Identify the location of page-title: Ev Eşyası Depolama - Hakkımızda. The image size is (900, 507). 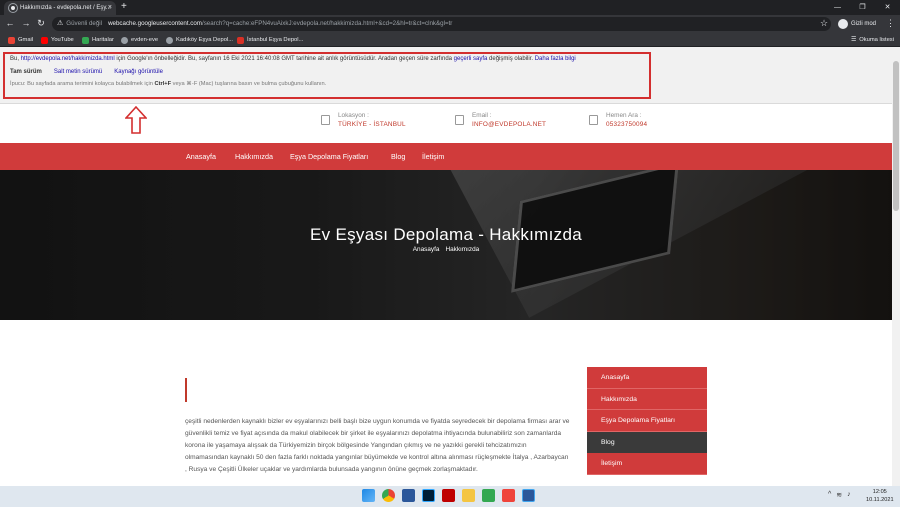
(446, 234).